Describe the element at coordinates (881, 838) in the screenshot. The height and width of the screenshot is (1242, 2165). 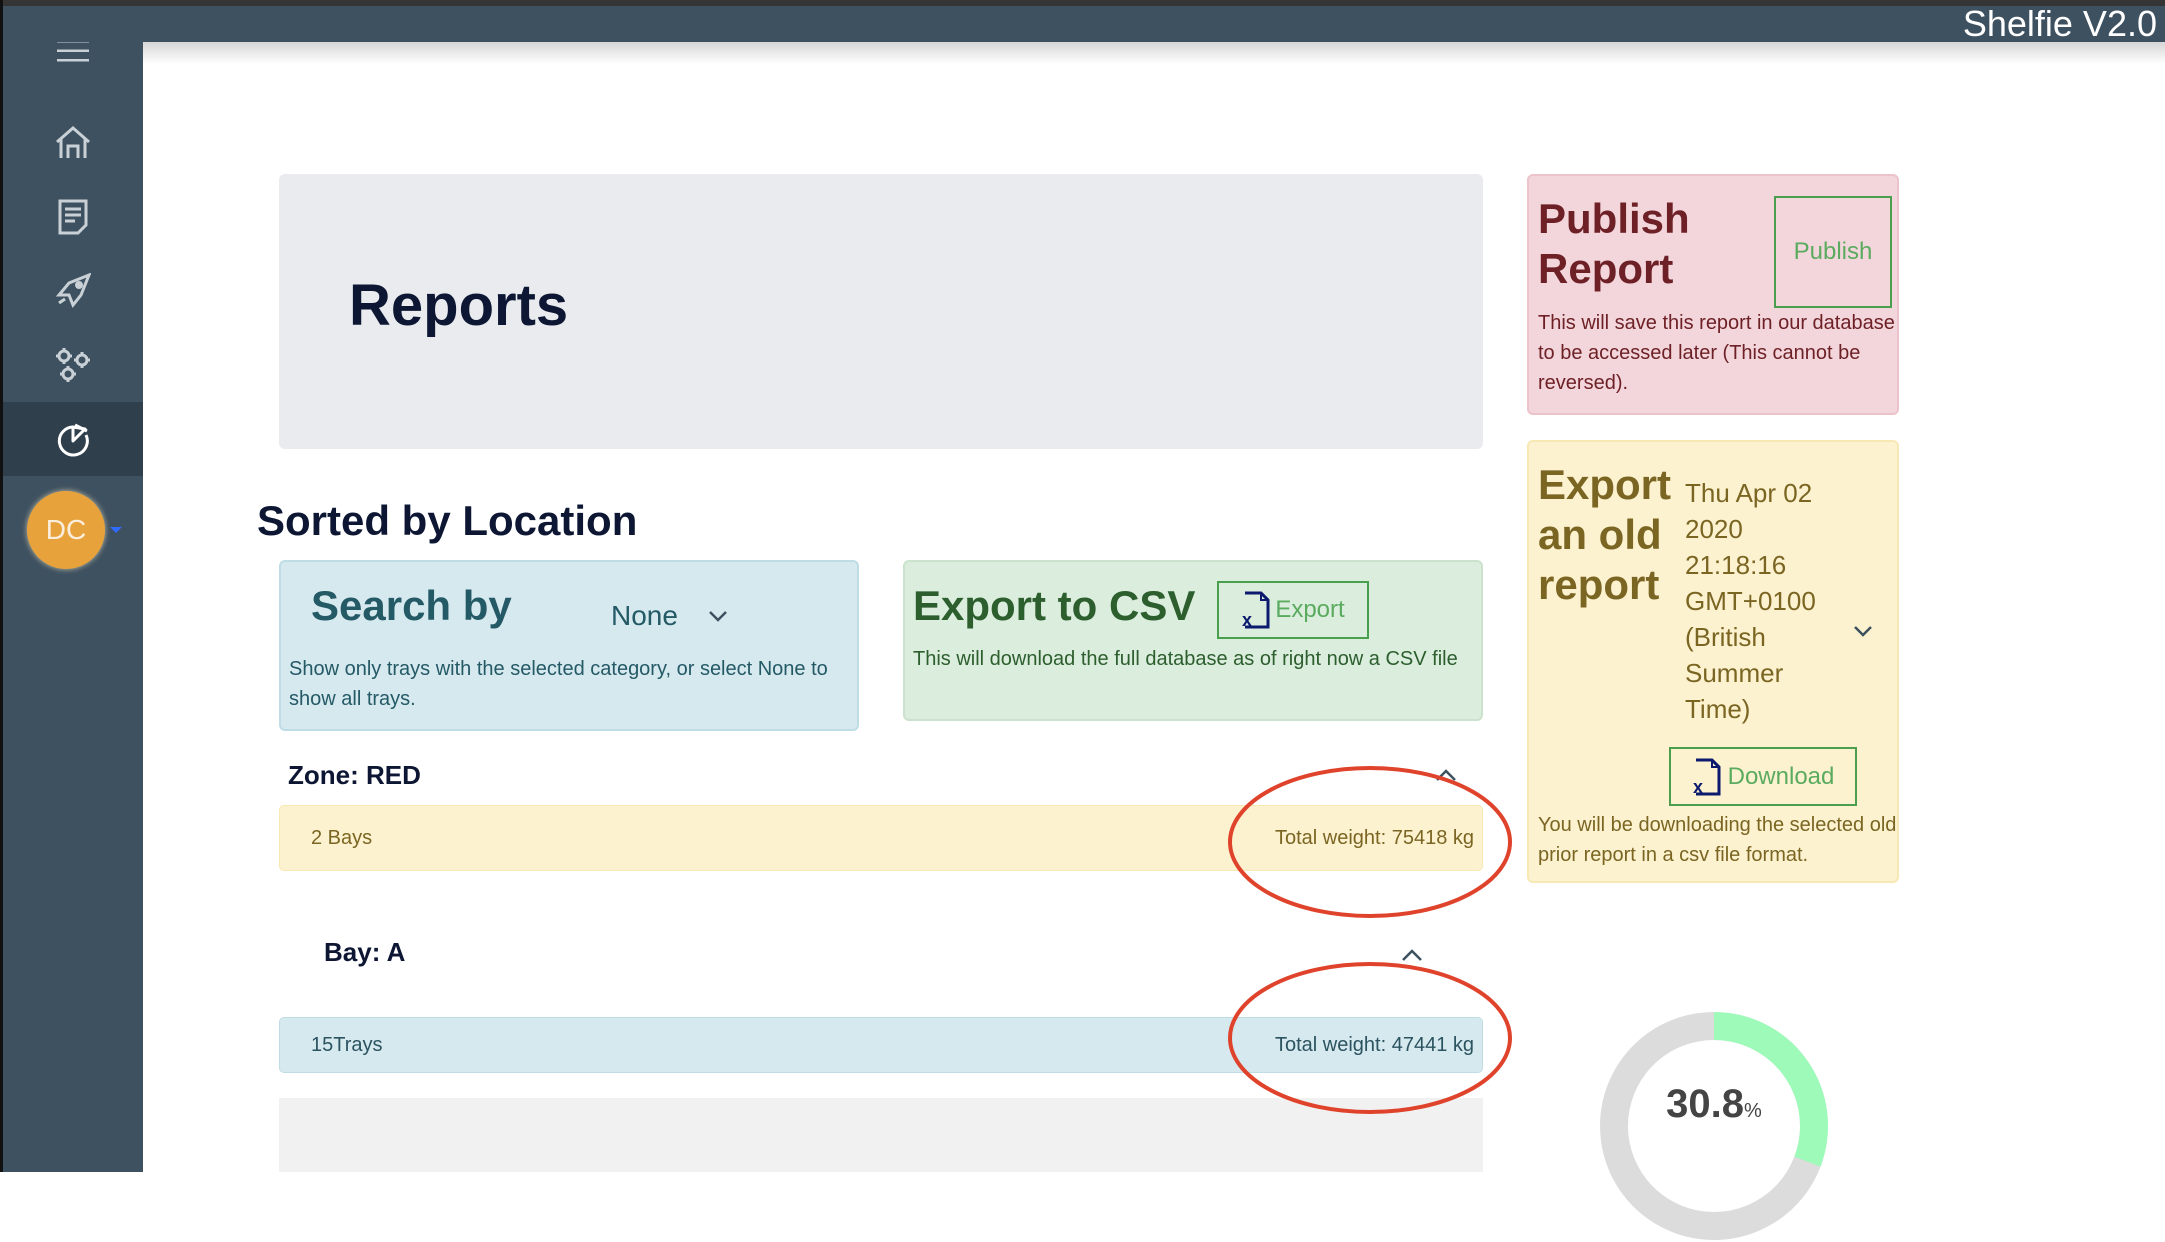
I see `zone-summary-row: 2 Bays Total weight: 75418 kg` at that location.